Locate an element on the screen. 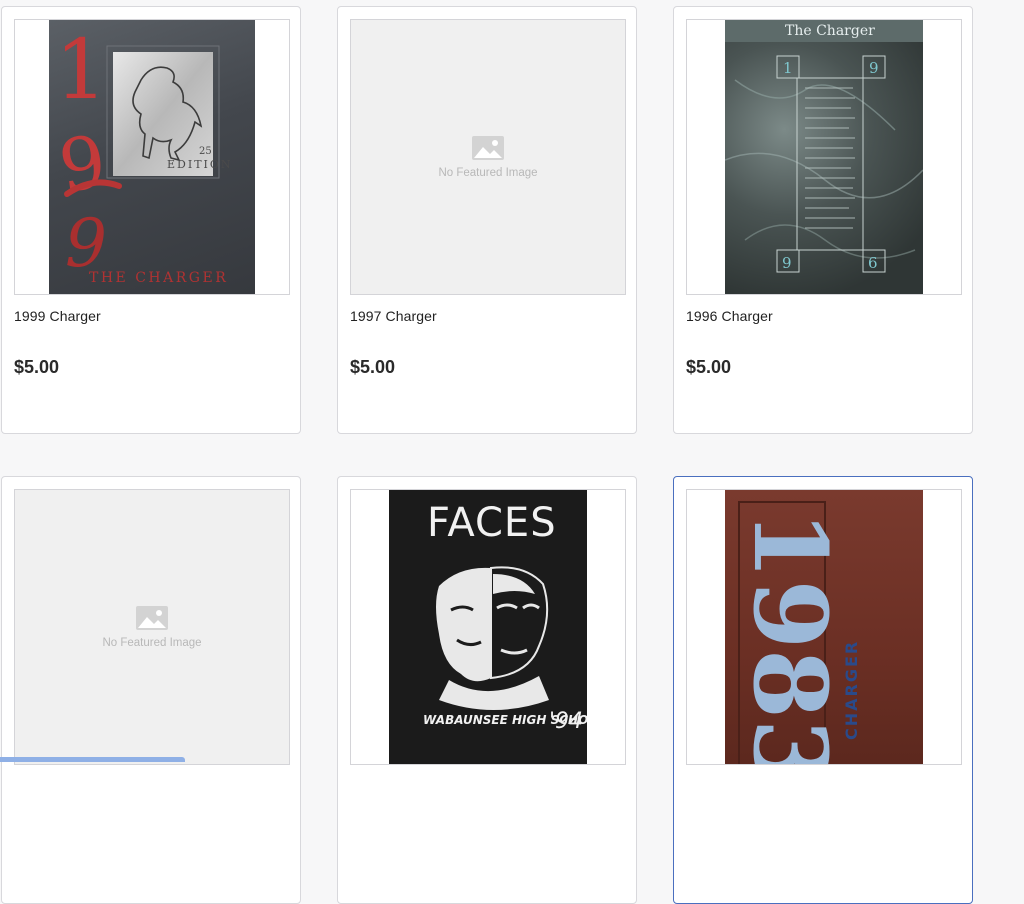 This screenshot has height=904, width=1024. svg-text: CHARGER is located at coordinates (851, 690).